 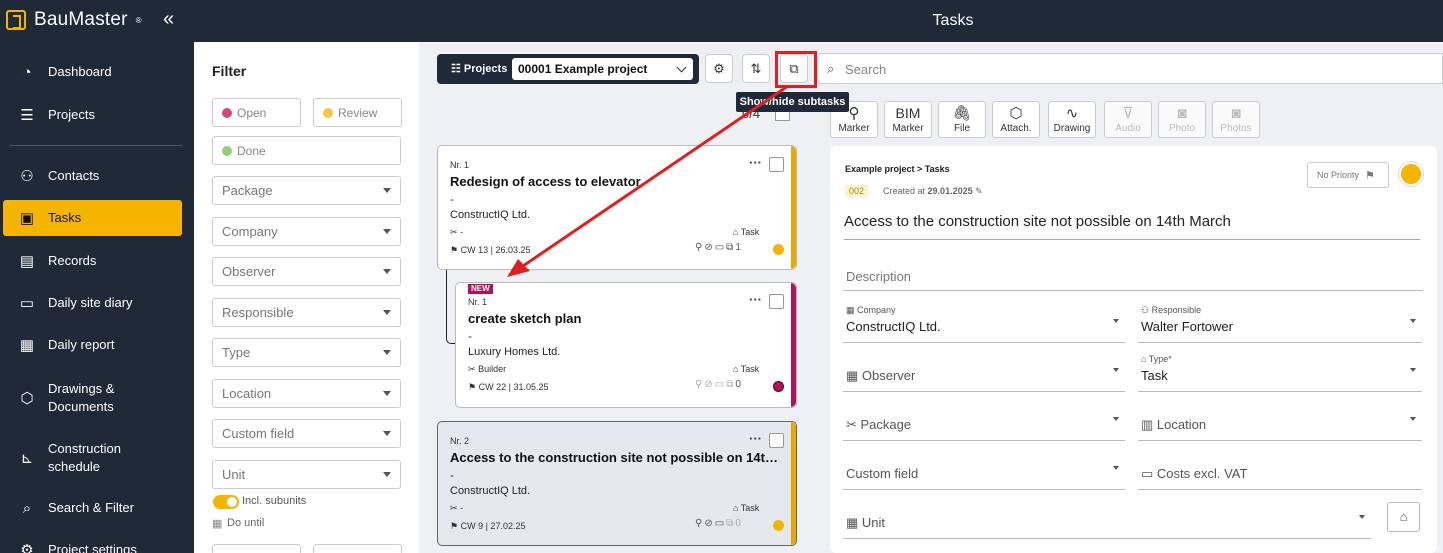 What do you see at coordinates (306, 352) in the screenshot?
I see `filter-type-select: Type` at bounding box center [306, 352].